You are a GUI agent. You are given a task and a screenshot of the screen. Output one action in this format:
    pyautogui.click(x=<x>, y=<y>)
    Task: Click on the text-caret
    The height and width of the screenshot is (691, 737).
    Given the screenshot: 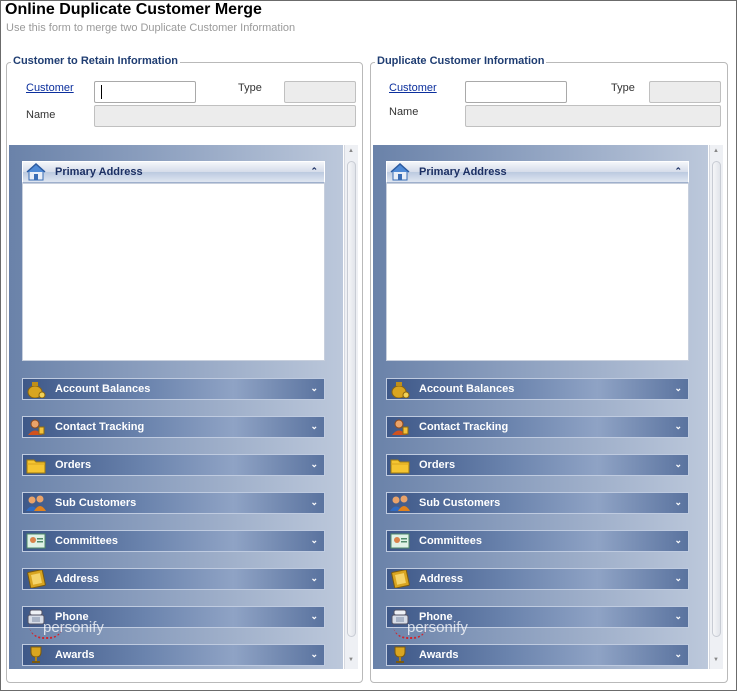 What is the action you would take?
    pyautogui.click(x=101, y=92)
    